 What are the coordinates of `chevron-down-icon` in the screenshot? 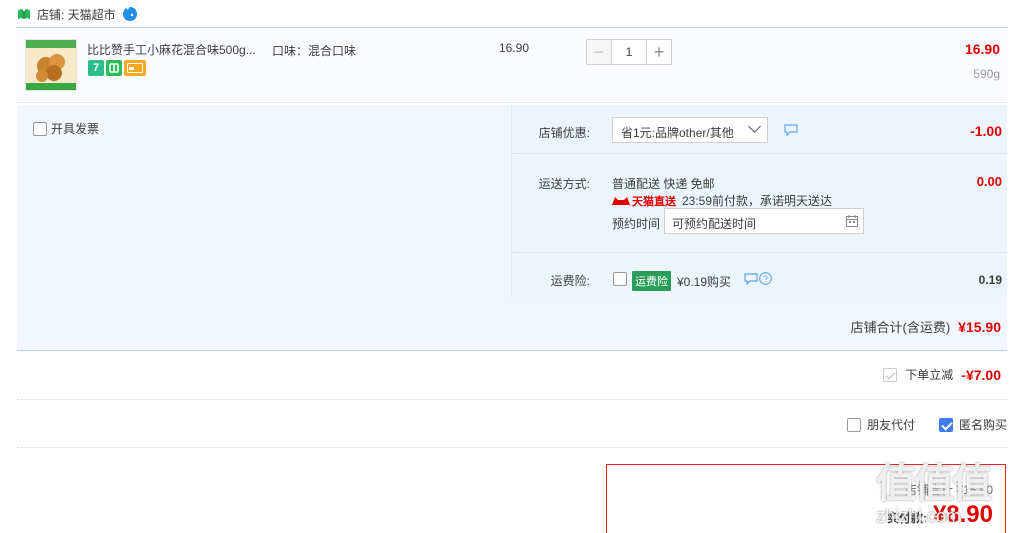 It's located at (754, 126).